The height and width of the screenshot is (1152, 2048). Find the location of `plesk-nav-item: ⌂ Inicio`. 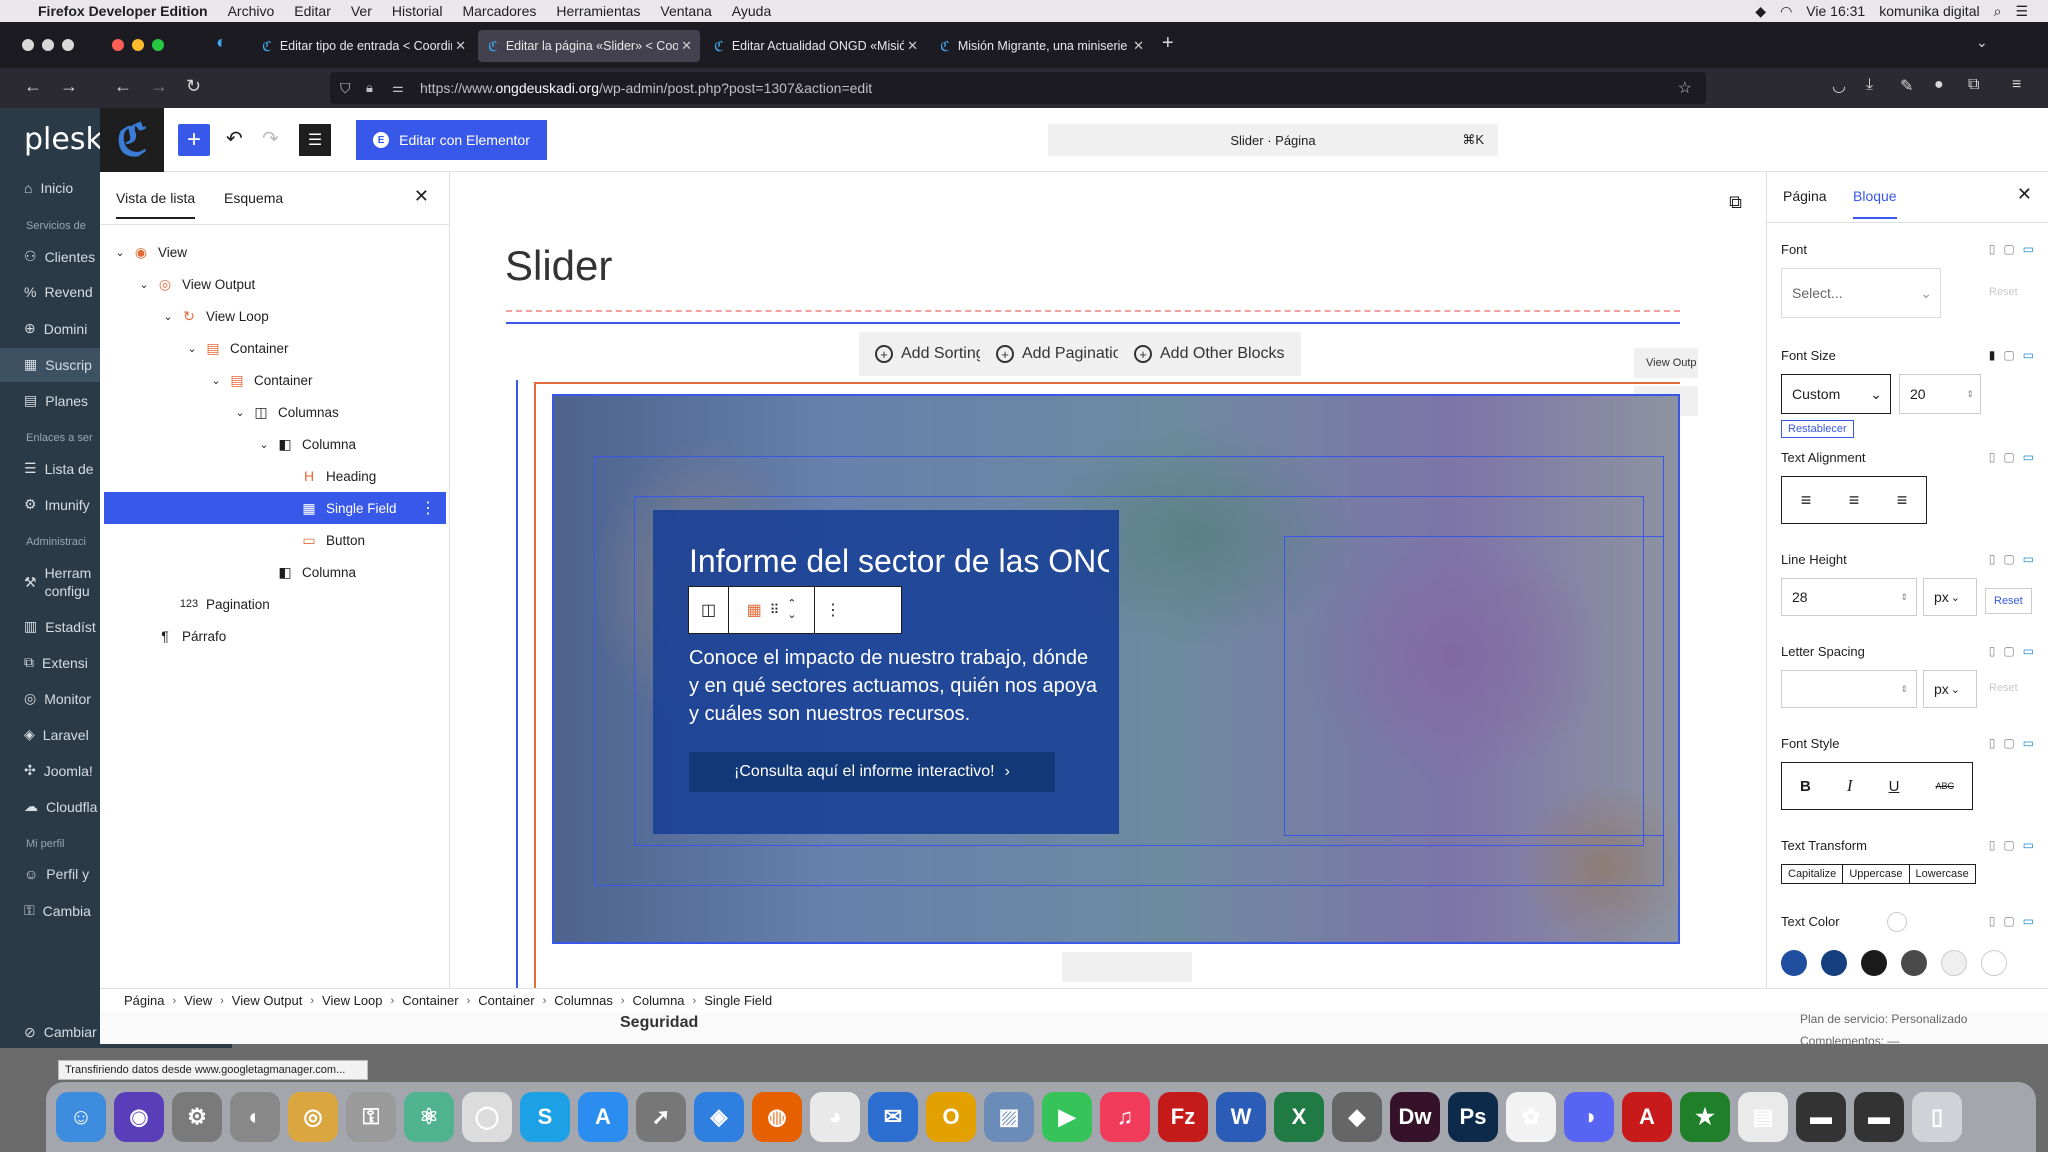

plesk-nav-item: ⌂ Inicio is located at coordinates (48, 188).